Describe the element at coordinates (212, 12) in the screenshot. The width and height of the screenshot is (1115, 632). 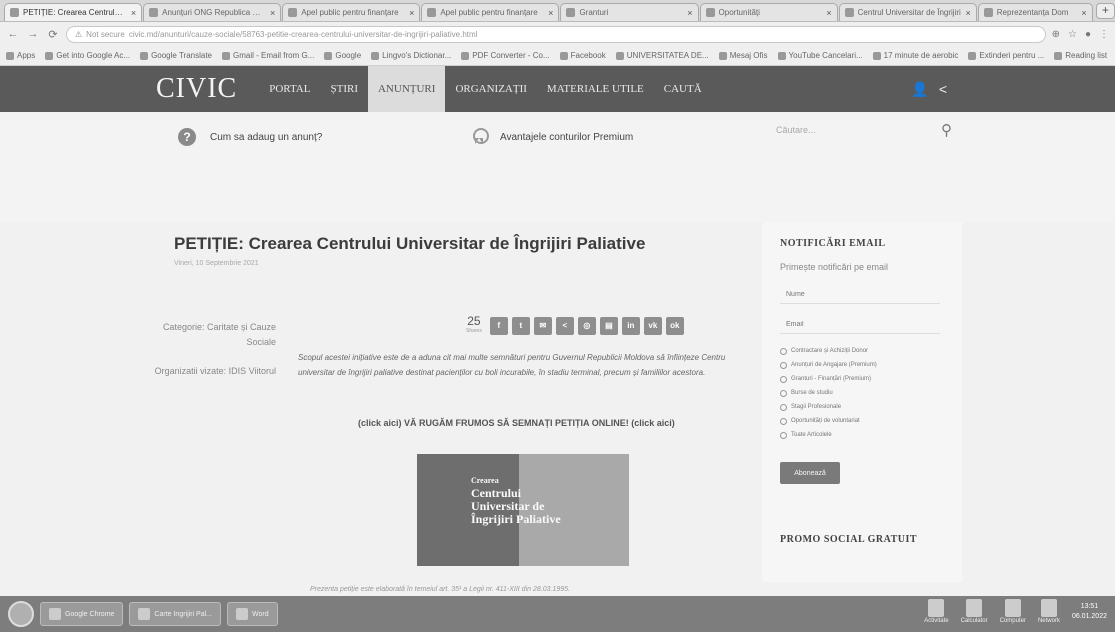
I see `browser-tab: Anunțuri ONG Republica Moldova ×` at that location.